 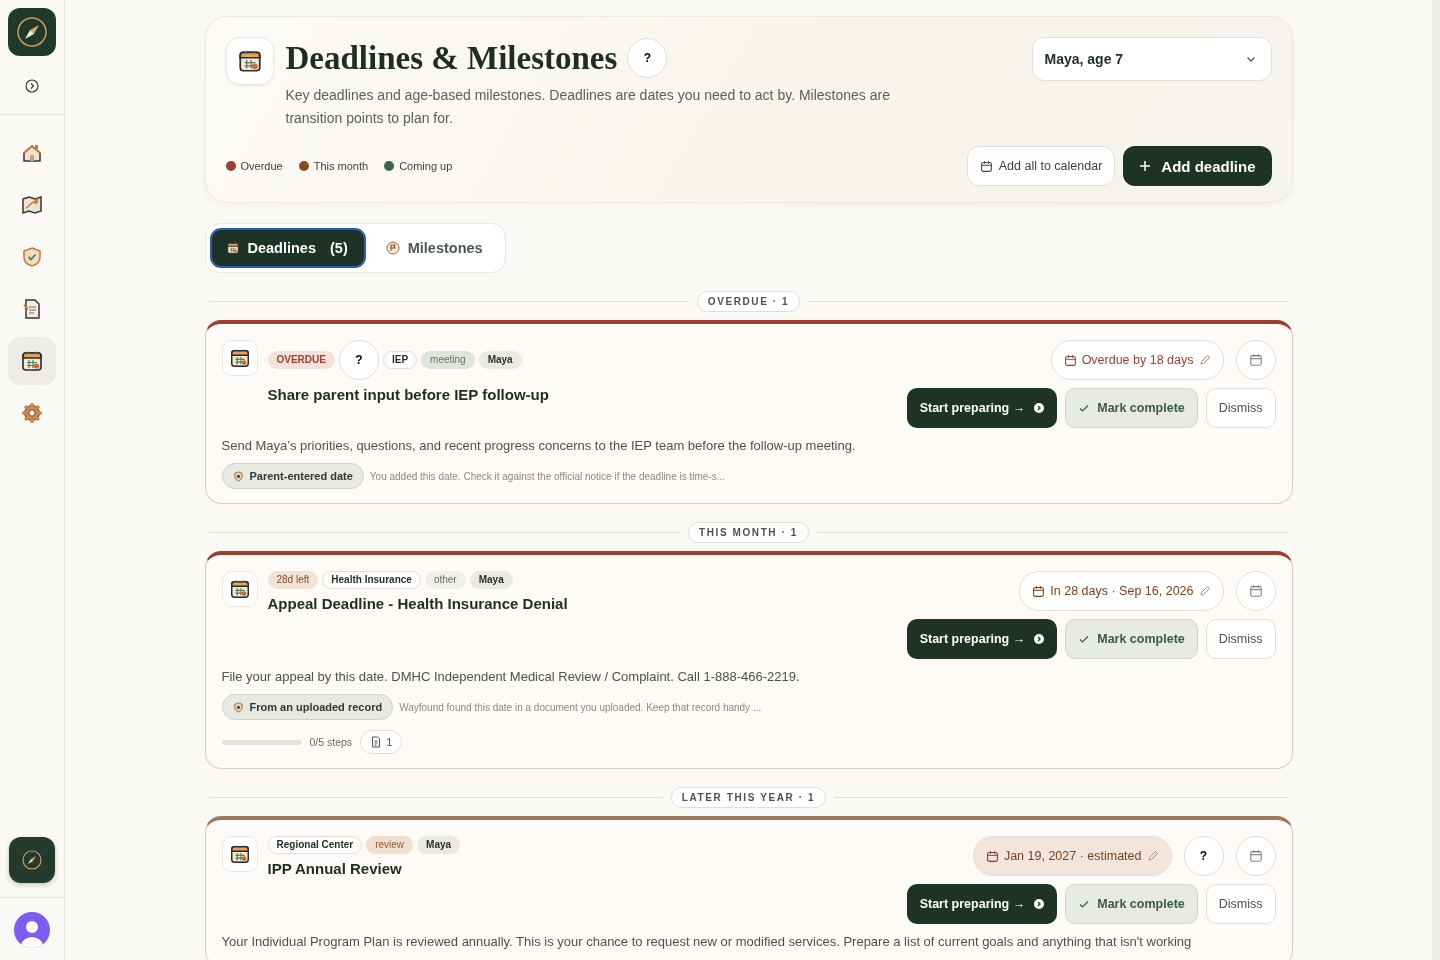 What do you see at coordinates (32, 930) in the screenshot?
I see `avatar-icon` at bounding box center [32, 930].